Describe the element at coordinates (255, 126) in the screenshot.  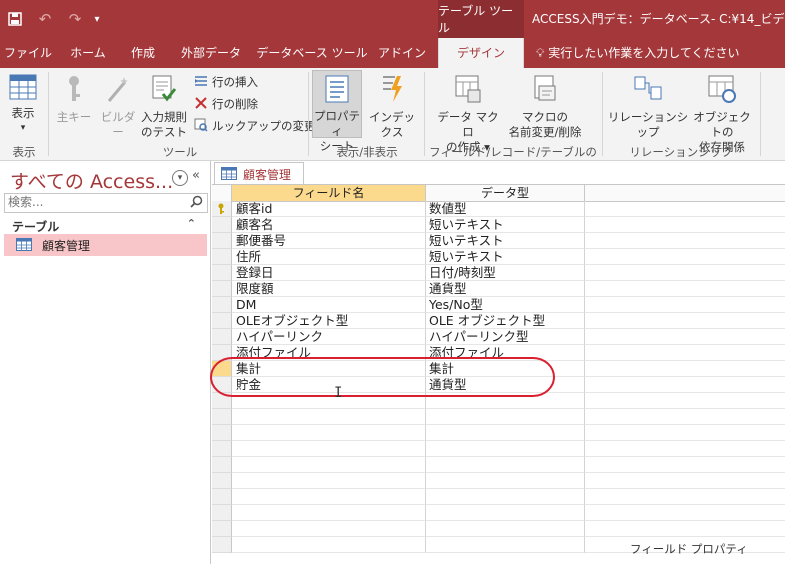
I see `modify-lookups-button: ルックアップの変更` at that location.